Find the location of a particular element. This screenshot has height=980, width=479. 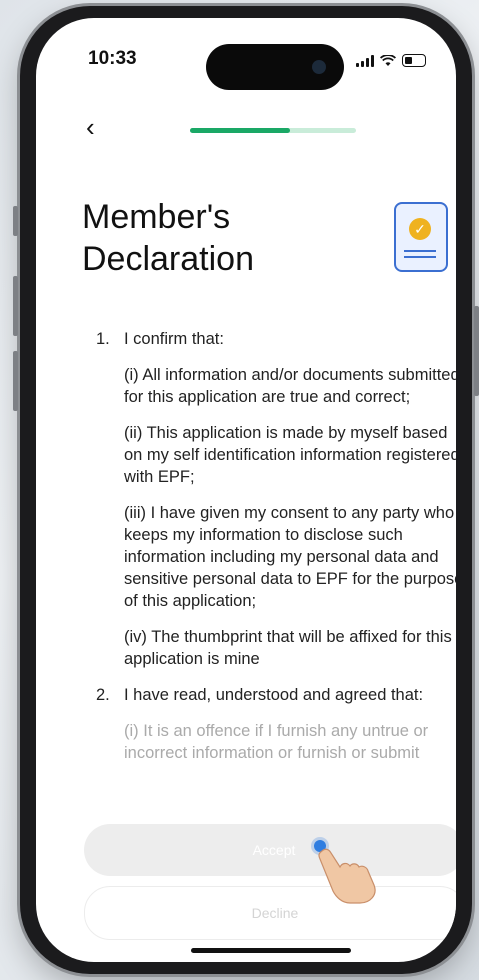

page-title: Member's Declaration is located at coordinates (212, 238).